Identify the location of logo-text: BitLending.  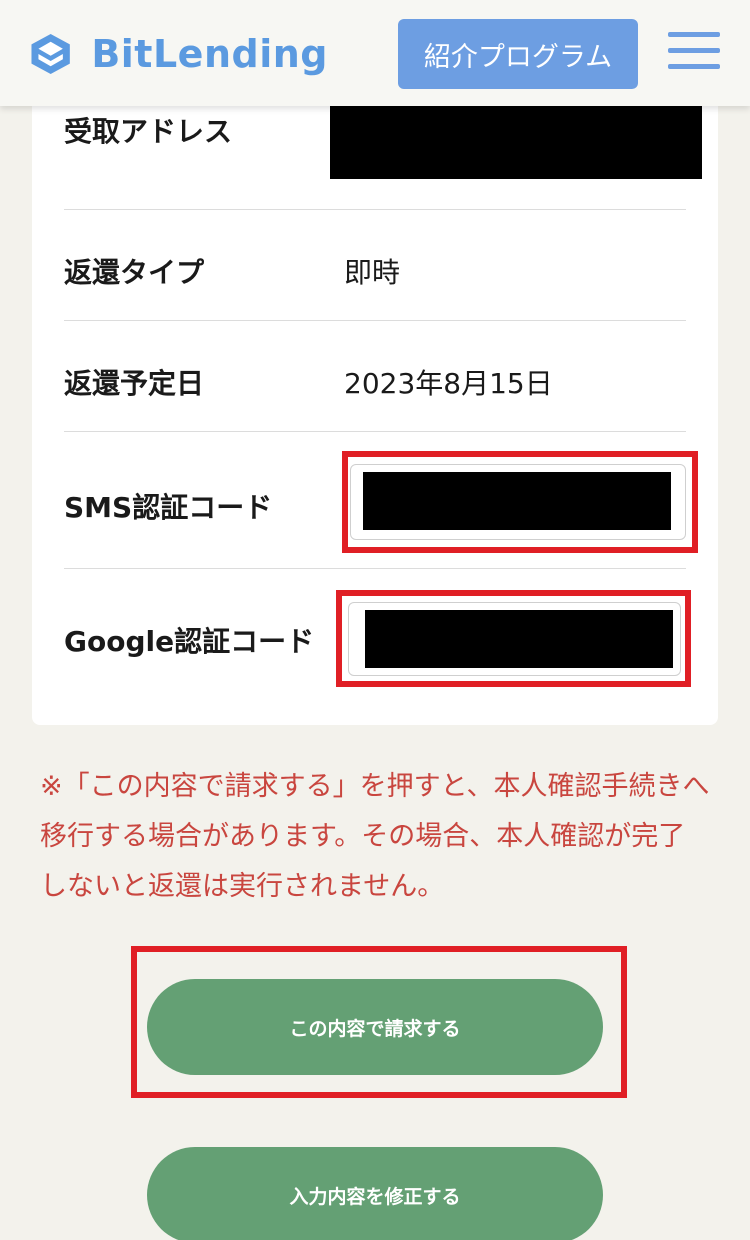
(209, 54).